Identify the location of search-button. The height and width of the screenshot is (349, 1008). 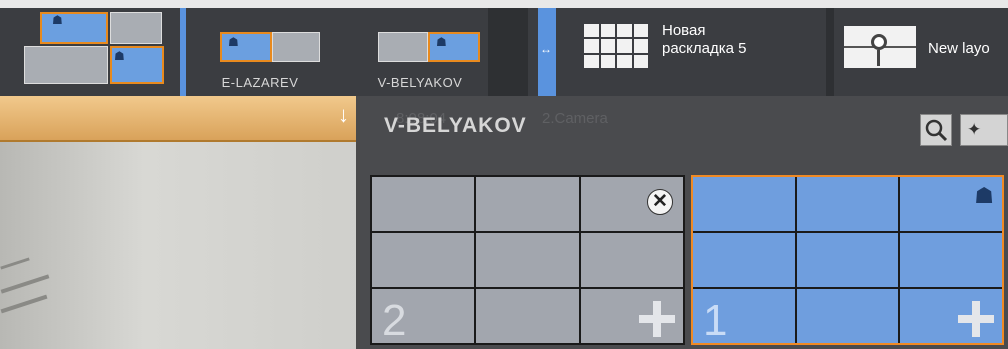
(936, 130).